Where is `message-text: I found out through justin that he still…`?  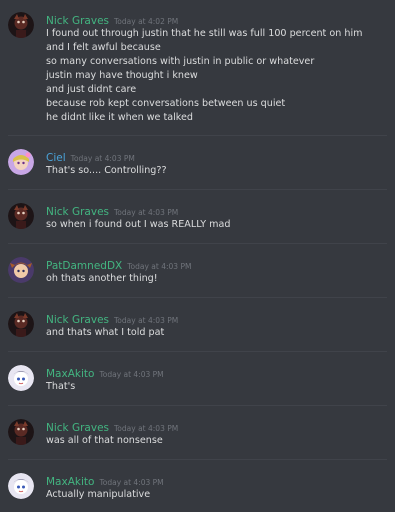
message-text: I found out through justin that he still… is located at coordinates (204, 33).